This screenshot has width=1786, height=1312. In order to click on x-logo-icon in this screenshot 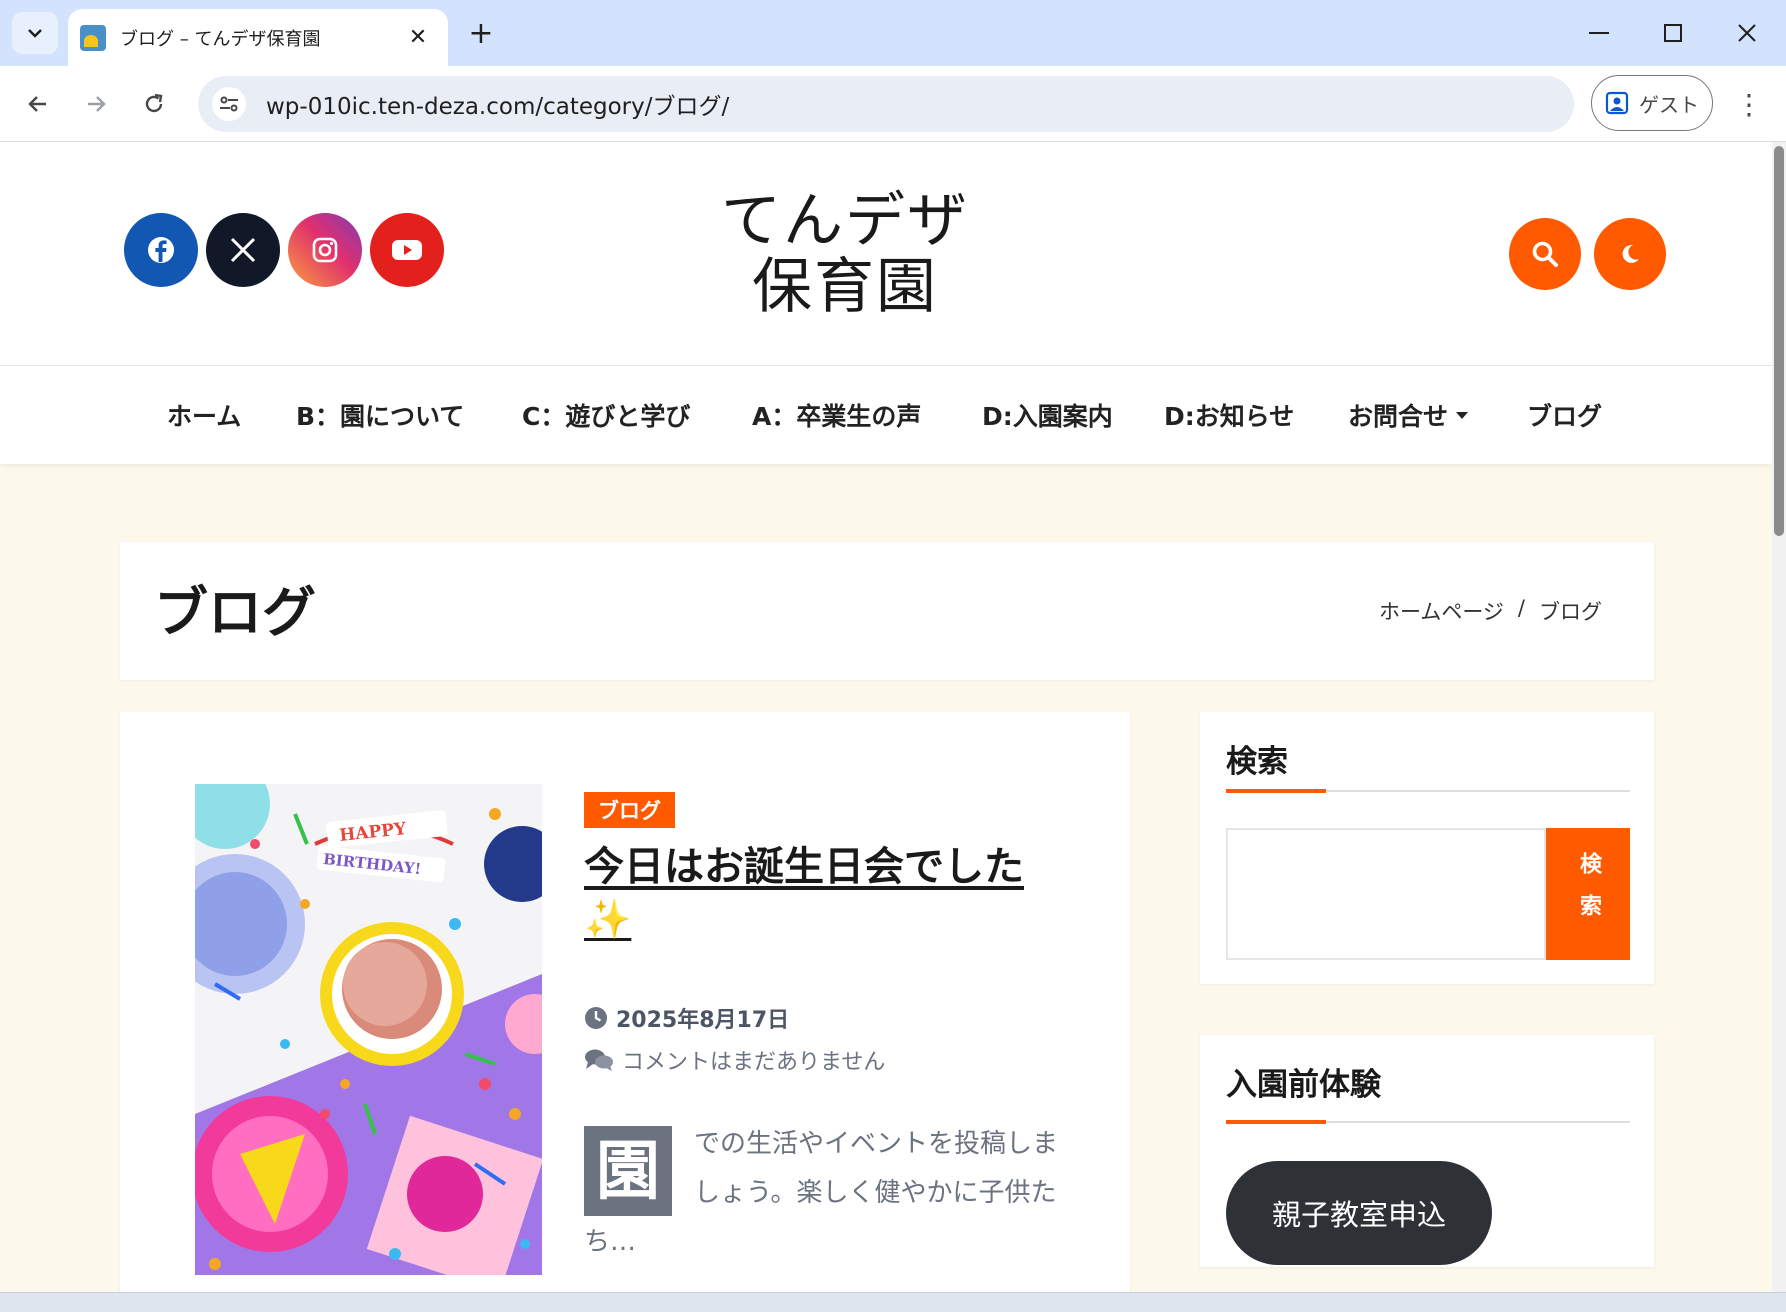, I will do `click(243, 250)`.